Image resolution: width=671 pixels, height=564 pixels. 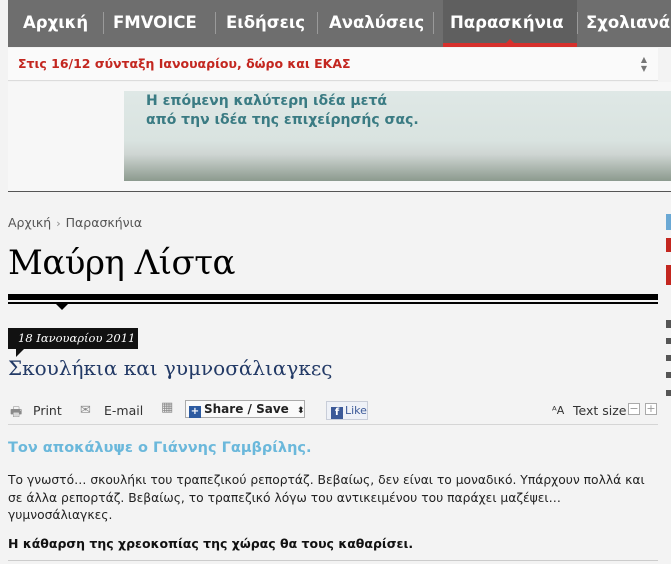 I want to click on text-size-increase-button: +, so click(x=651, y=409).